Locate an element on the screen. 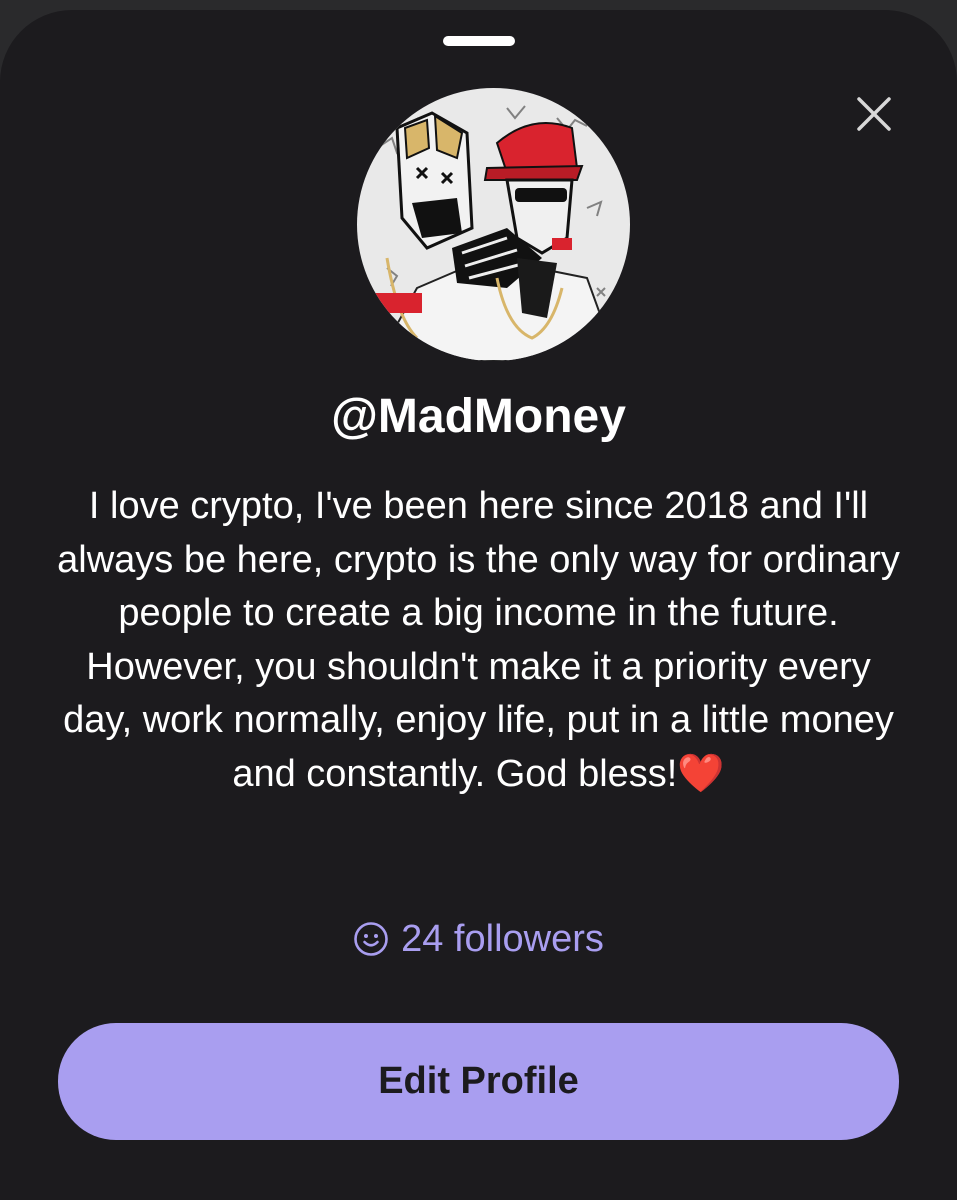 This screenshot has height=1200, width=957. close-icon is located at coordinates (874, 114).